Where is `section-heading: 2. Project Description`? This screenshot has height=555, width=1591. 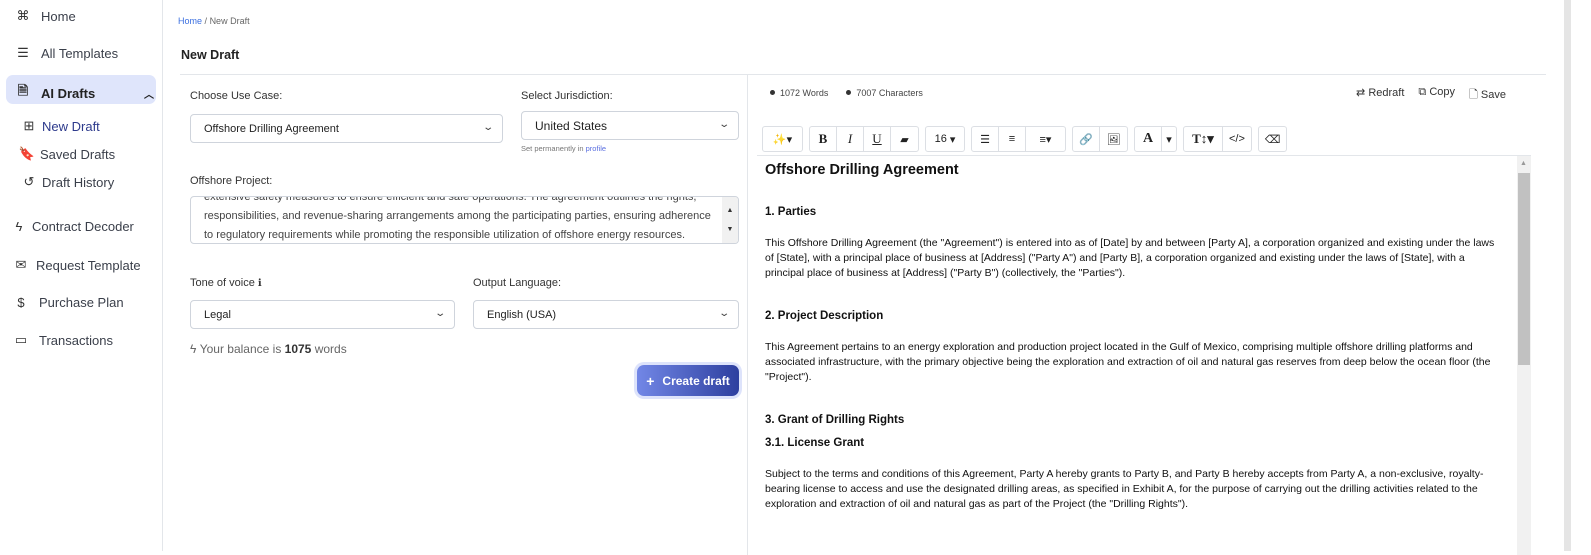 section-heading: 2. Project Description is located at coordinates (824, 316).